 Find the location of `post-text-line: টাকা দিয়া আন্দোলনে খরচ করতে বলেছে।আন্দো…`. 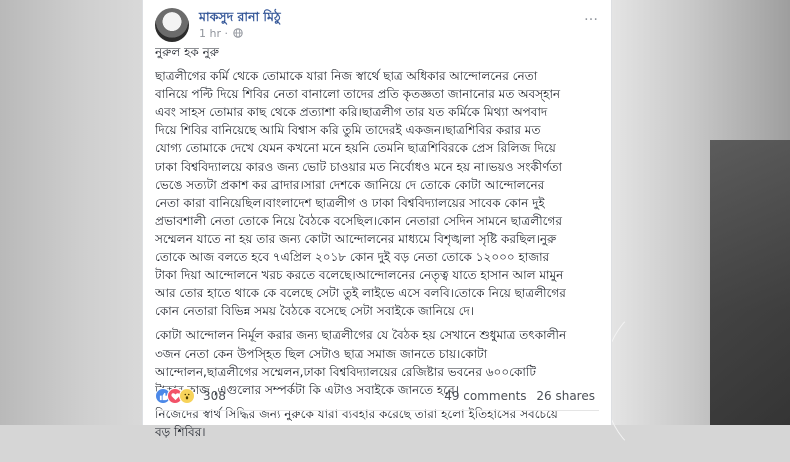

post-text-line: টাকা দিয়া আন্দোলনে খরচ করতে বলেছে।আন্দো… is located at coordinates (359, 275).